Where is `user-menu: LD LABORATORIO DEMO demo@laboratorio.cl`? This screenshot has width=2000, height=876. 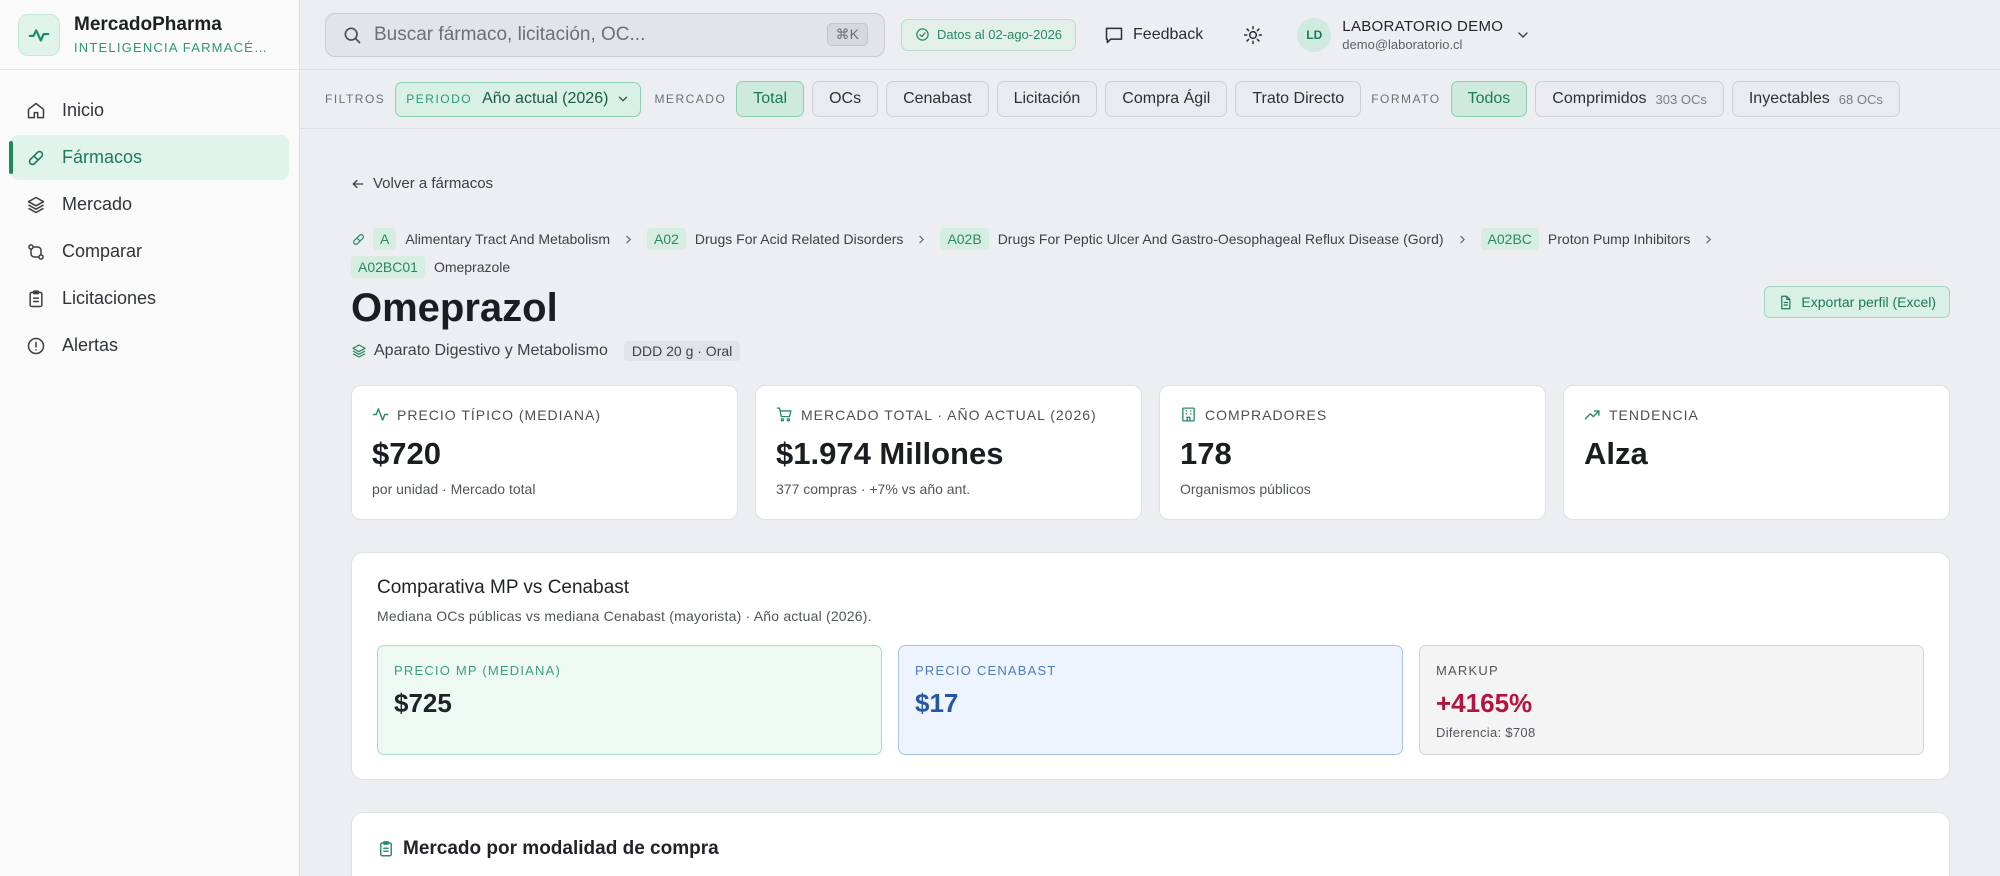
user-menu: LD LABORATORIO DEMO demo@laboratorio.cl is located at coordinates (1414, 34).